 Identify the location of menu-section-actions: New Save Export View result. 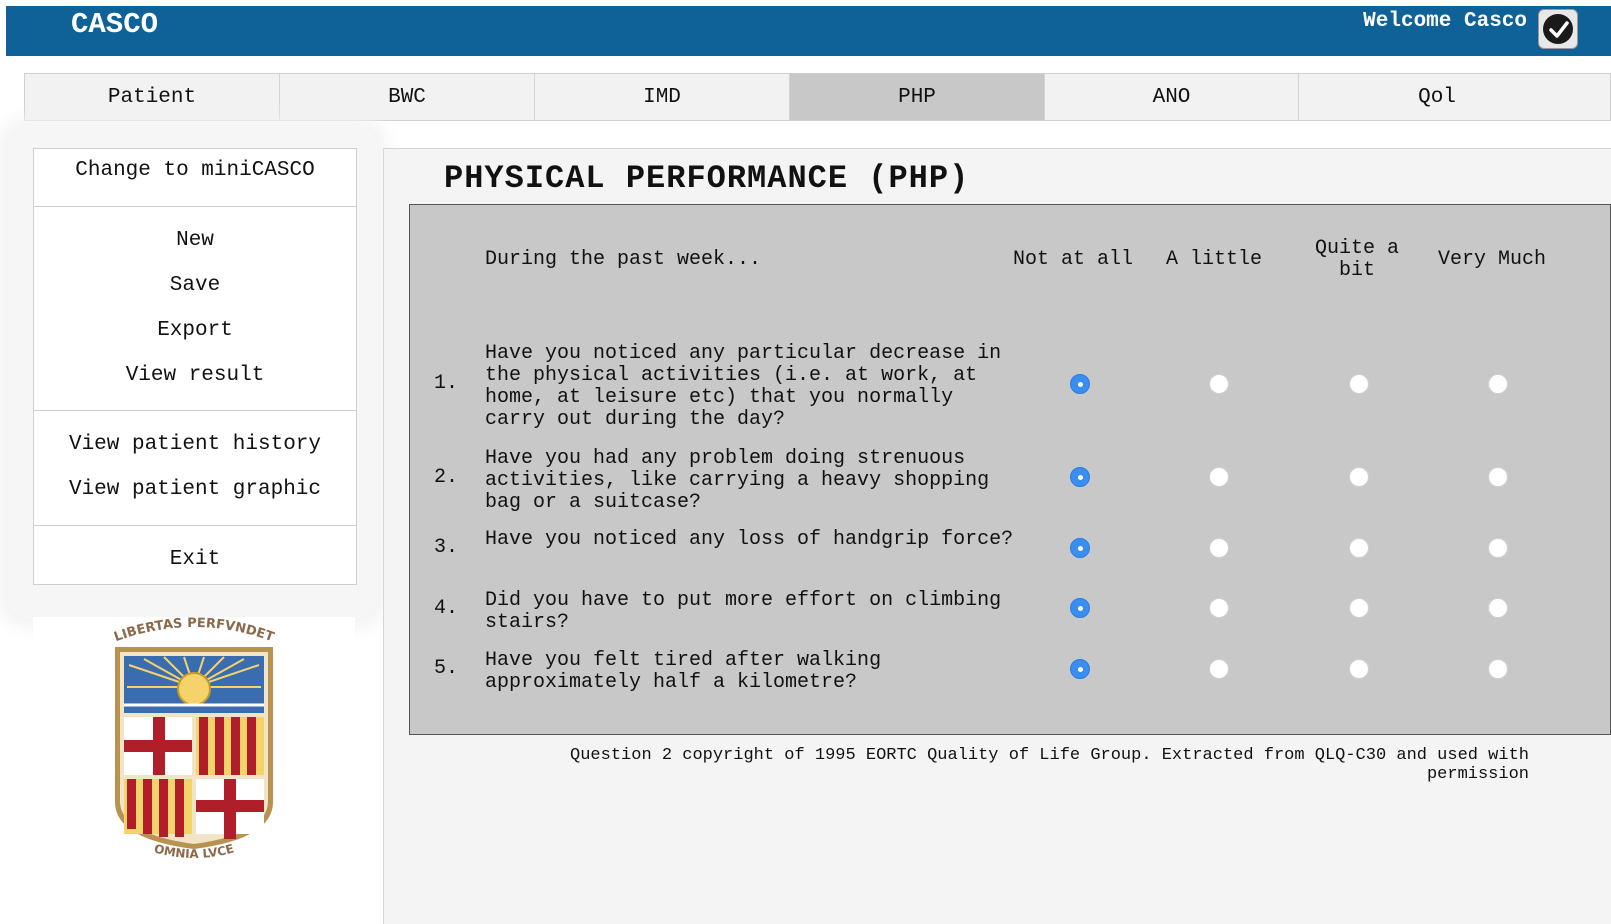
(195, 309).